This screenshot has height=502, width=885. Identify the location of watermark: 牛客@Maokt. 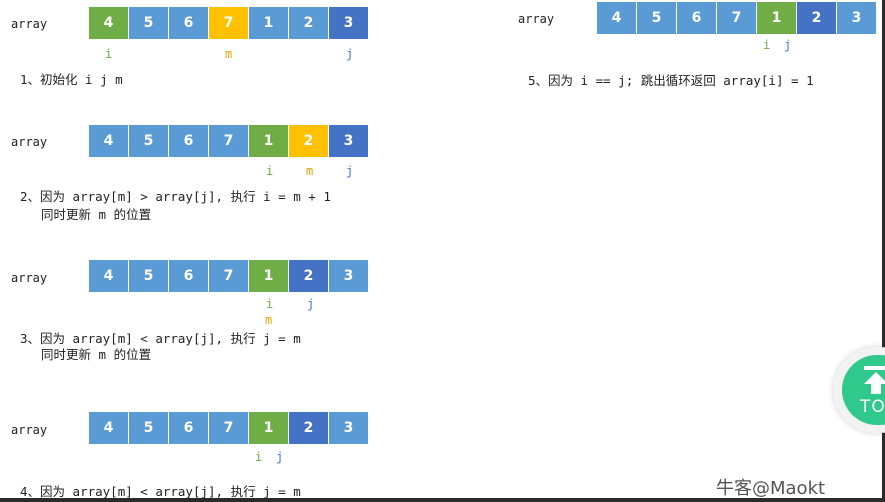
(771, 488).